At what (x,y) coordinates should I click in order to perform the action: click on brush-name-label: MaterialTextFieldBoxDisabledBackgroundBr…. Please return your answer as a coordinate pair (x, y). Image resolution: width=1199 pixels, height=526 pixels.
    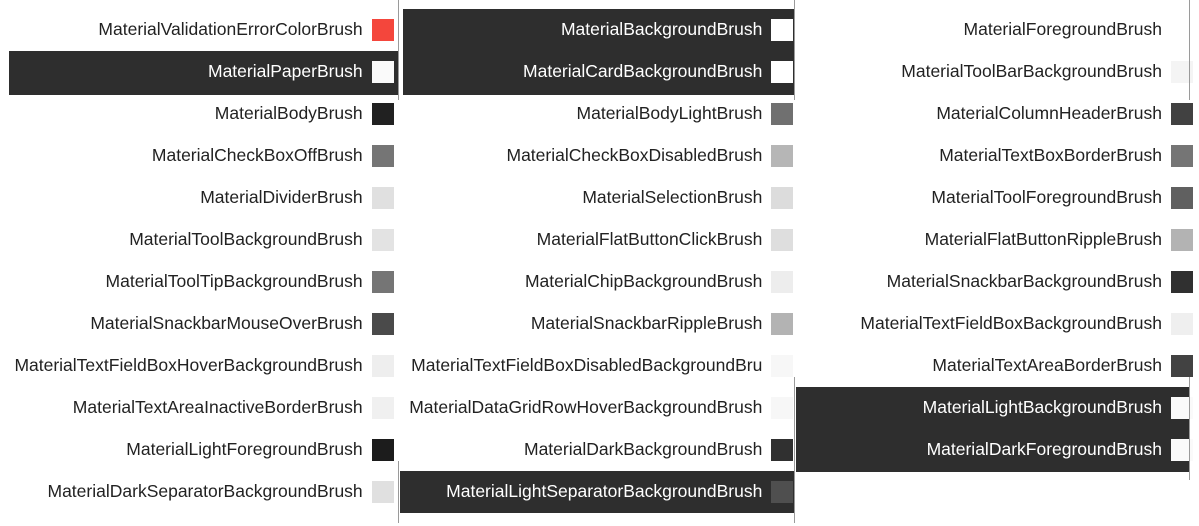
    Looking at the image, I should click on (587, 366).